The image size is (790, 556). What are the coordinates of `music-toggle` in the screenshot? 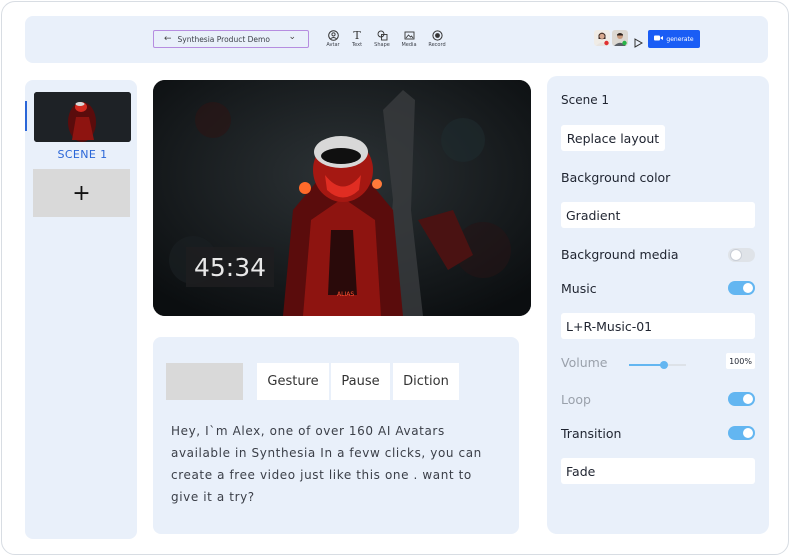 It's located at (741, 288).